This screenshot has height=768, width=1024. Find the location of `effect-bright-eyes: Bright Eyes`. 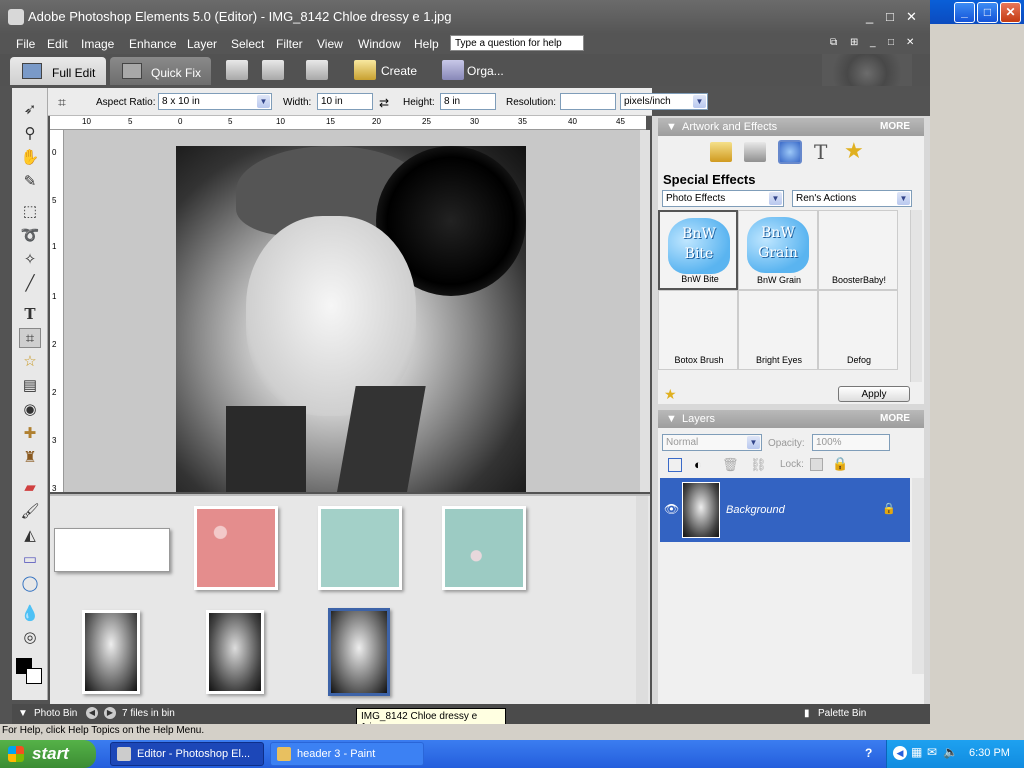

effect-bright-eyes: Bright Eyes is located at coordinates (778, 330).